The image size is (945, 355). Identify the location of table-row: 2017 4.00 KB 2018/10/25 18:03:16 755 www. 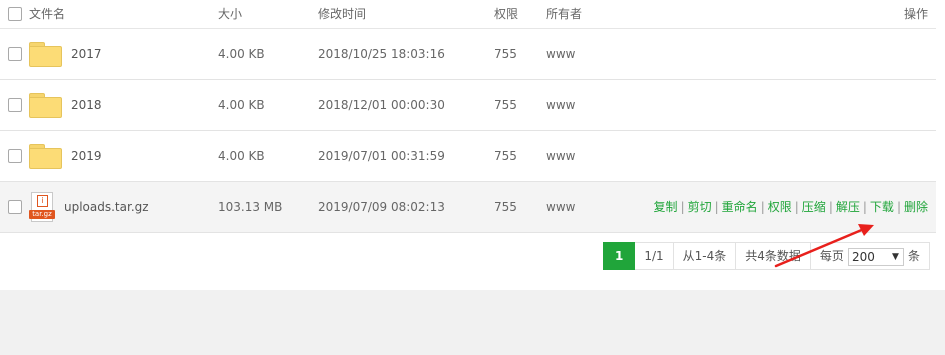
(468, 53).